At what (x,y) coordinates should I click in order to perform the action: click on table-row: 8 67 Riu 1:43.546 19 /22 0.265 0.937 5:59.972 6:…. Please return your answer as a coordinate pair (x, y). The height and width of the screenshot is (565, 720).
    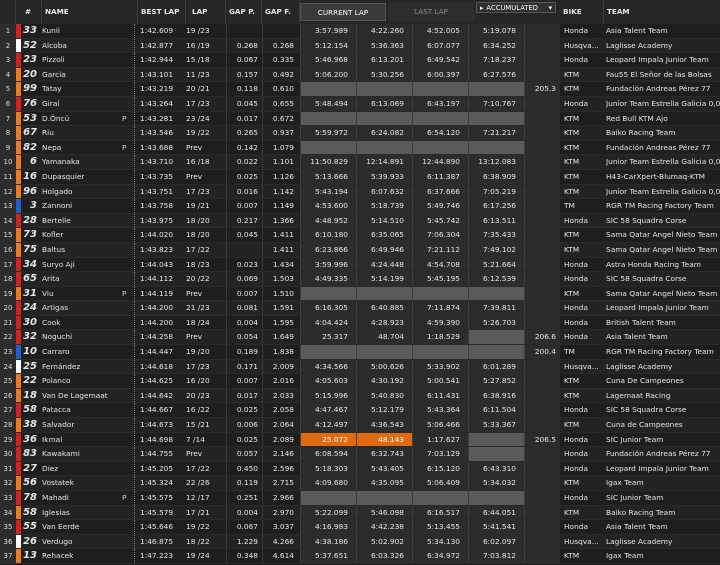
    Looking at the image, I should click on (360, 133).